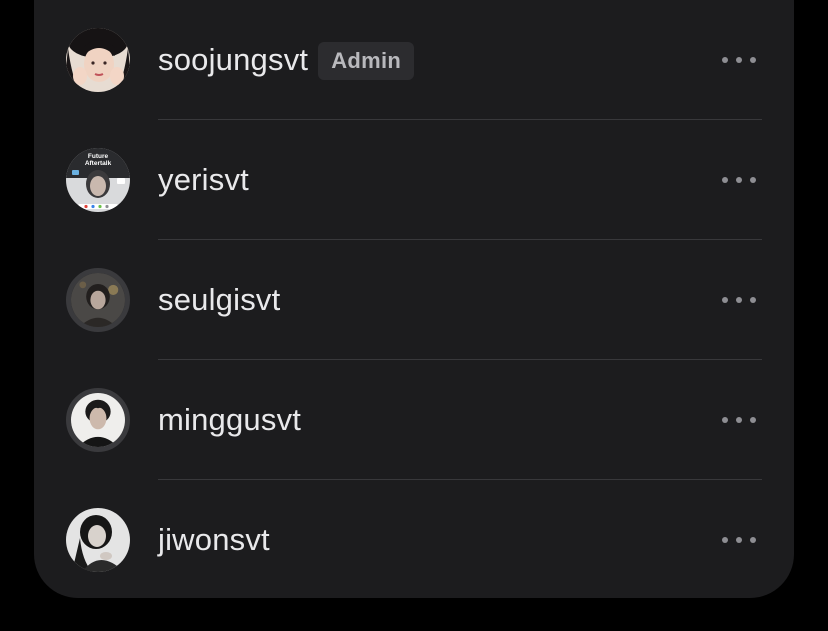  I want to click on admin-badge: Admin, so click(366, 61).